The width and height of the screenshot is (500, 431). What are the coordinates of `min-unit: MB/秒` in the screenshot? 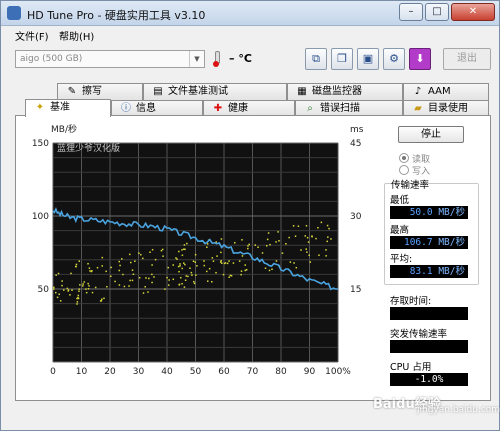 It's located at (451, 212).